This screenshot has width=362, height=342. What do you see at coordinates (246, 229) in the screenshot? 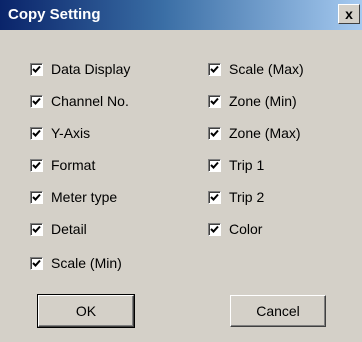
I see `checkbox-label: Color` at bounding box center [246, 229].